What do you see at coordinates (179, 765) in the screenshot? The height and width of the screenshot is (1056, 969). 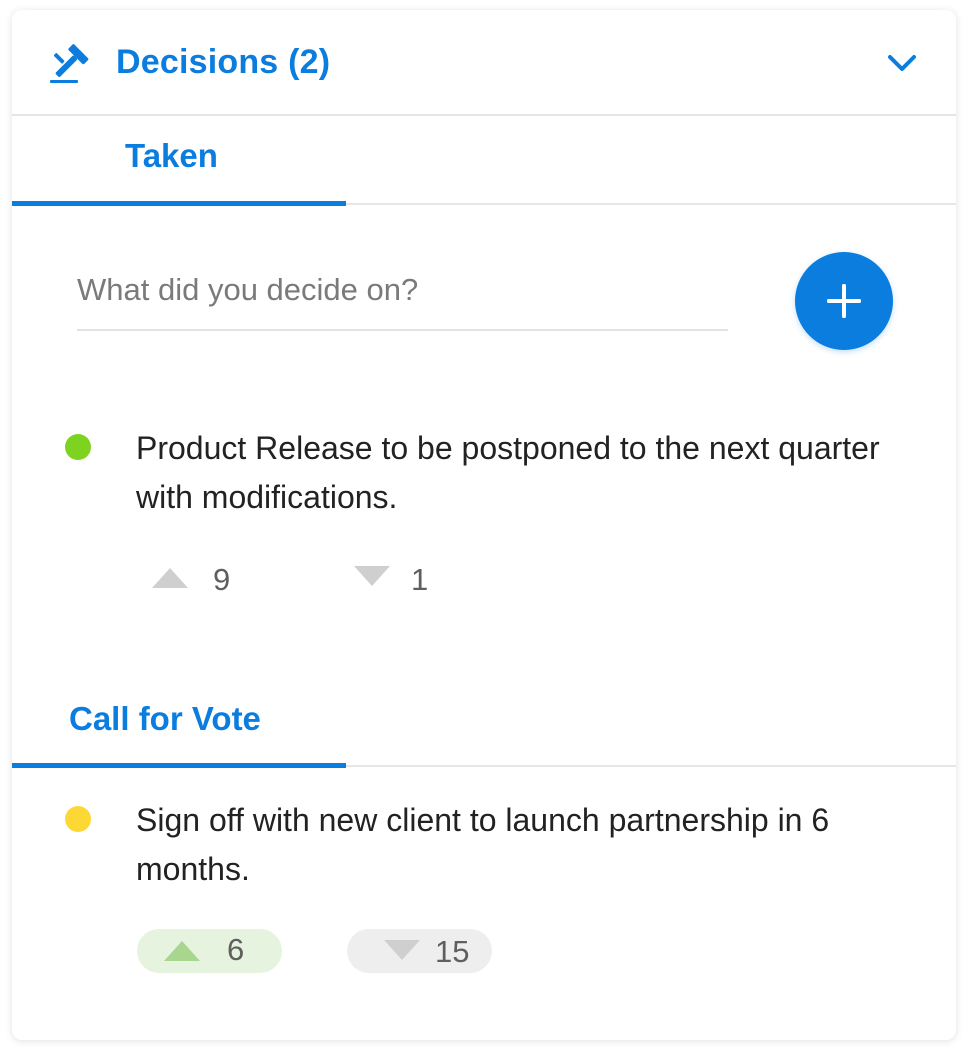 I see `tab-call-for-vote-underline` at bounding box center [179, 765].